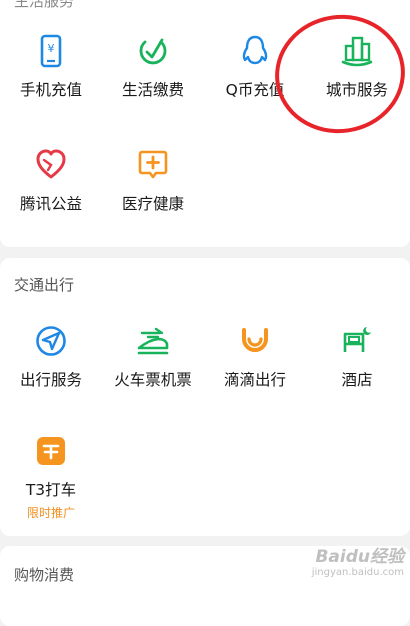 This screenshot has height=626, width=410. What do you see at coordinates (50, 513) in the screenshot?
I see `promo-badge: 限时推广` at bounding box center [50, 513].